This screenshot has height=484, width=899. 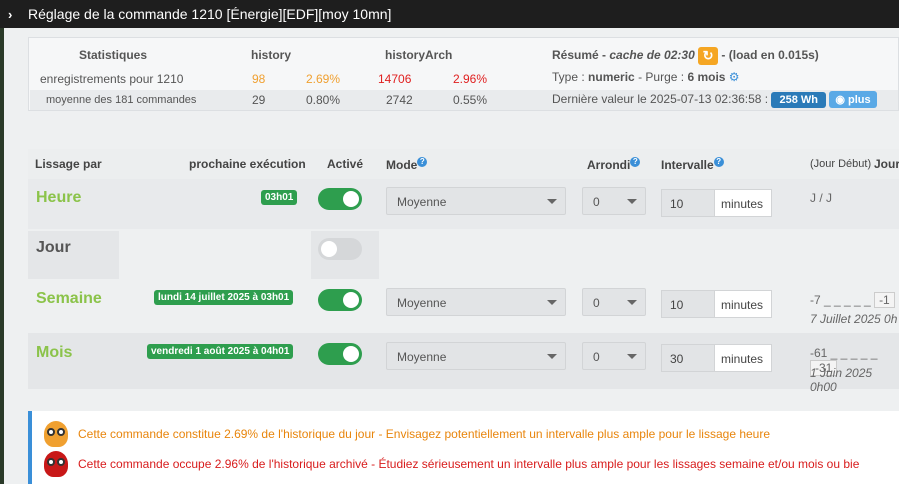 What do you see at coordinates (56, 464) in the screenshot?
I see `owl-red-icon` at bounding box center [56, 464].